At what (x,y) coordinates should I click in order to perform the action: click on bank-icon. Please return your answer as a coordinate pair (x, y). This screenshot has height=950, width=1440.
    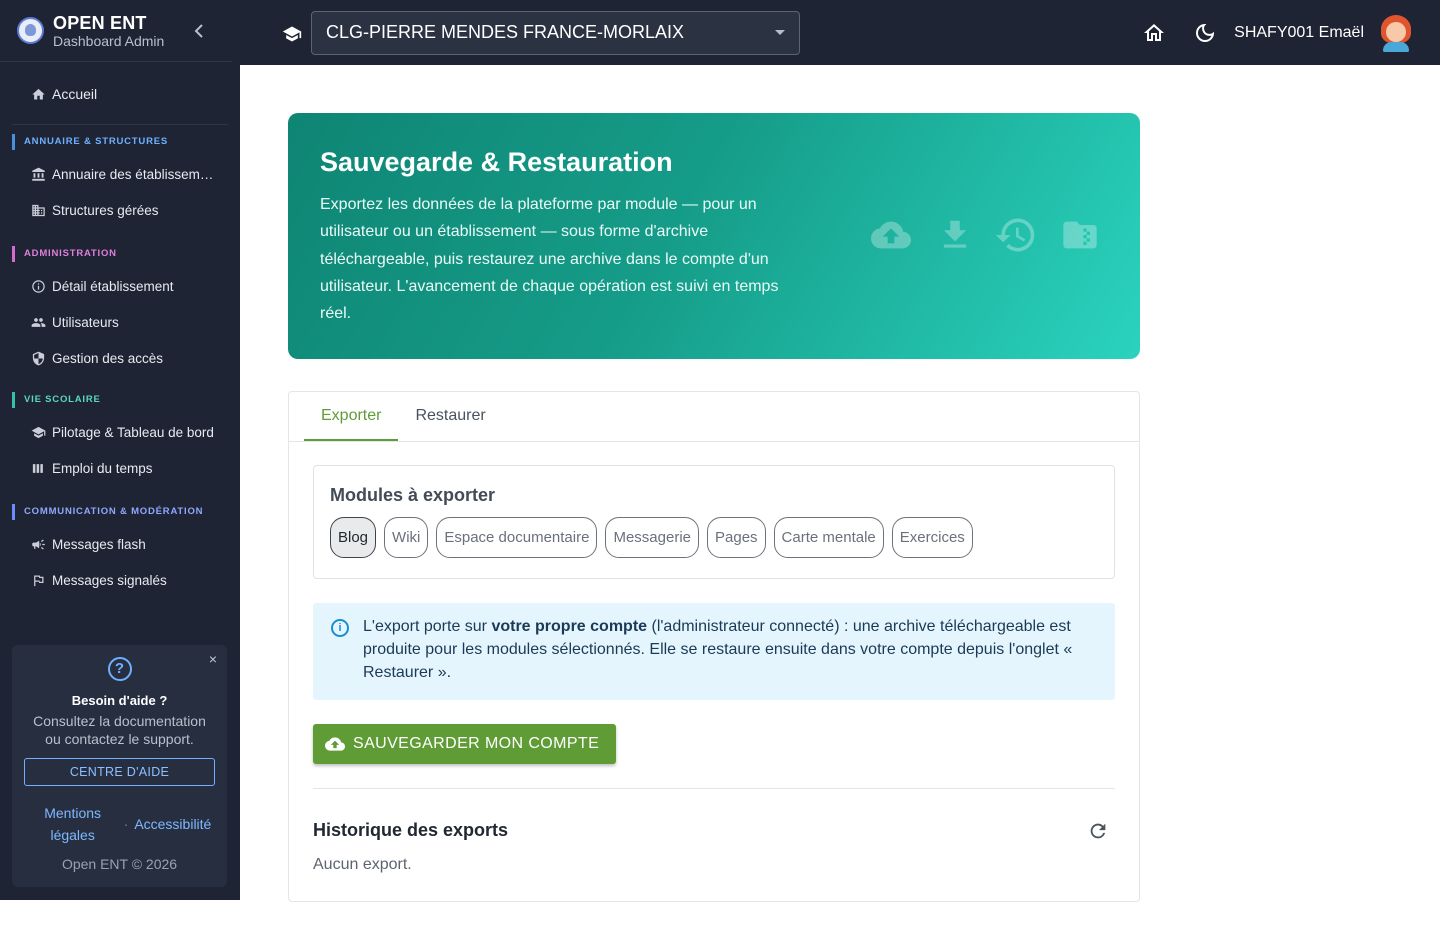
    Looking at the image, I should click on (38, 174).